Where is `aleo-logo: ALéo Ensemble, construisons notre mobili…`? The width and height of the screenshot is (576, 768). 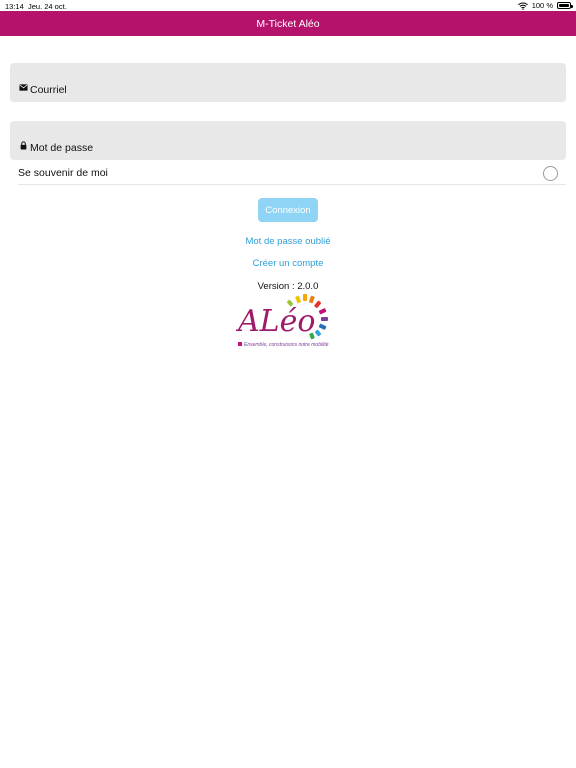
aleo-logo: ALéo Ensemble, construisons notre mobili… is located at coordinates (282, 321).